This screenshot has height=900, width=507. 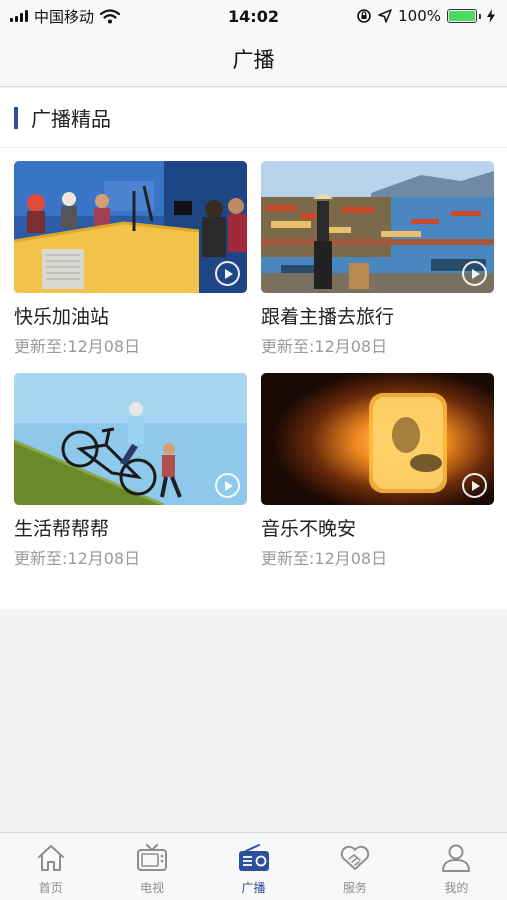 I want to click on nav-header: 广播, so click(x=253, y=59).